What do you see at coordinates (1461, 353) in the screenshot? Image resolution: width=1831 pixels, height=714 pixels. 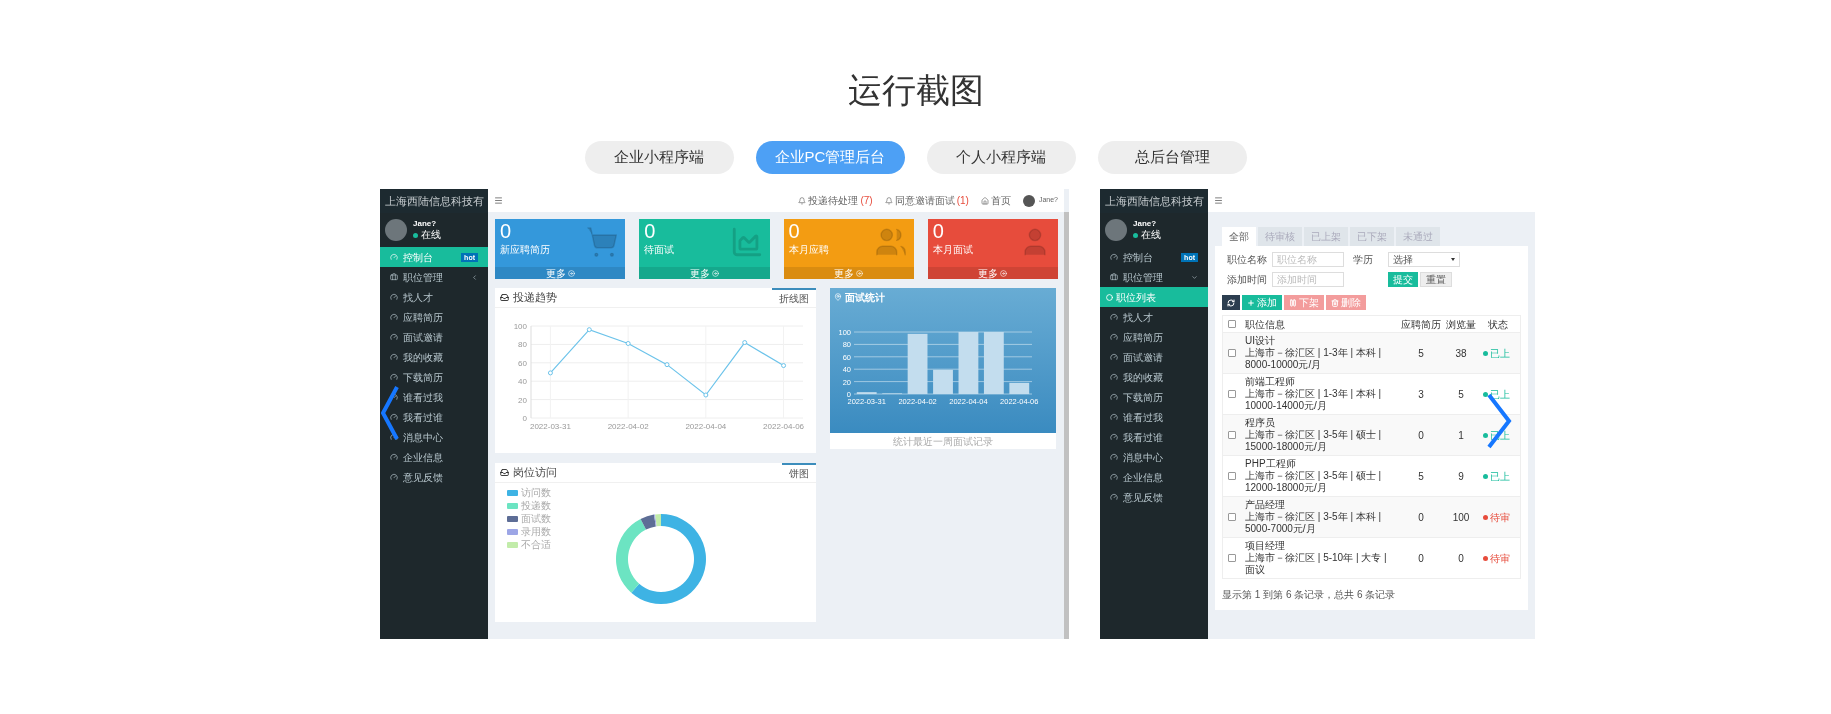 I see `table-cell-text: 38` at bounding box center [1461, 353].